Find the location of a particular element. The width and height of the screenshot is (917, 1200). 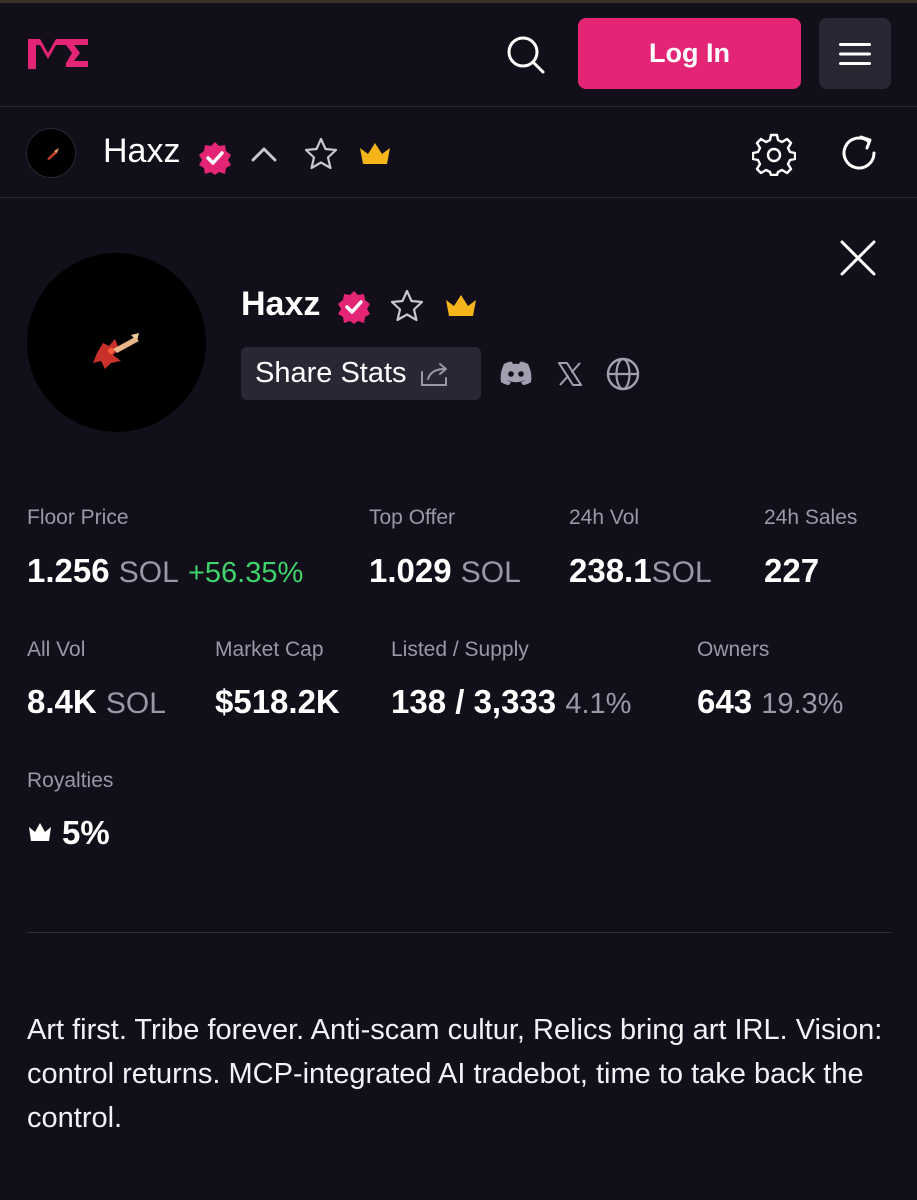

market-cap-value: $518.2K is located at coordinates (277, 701).